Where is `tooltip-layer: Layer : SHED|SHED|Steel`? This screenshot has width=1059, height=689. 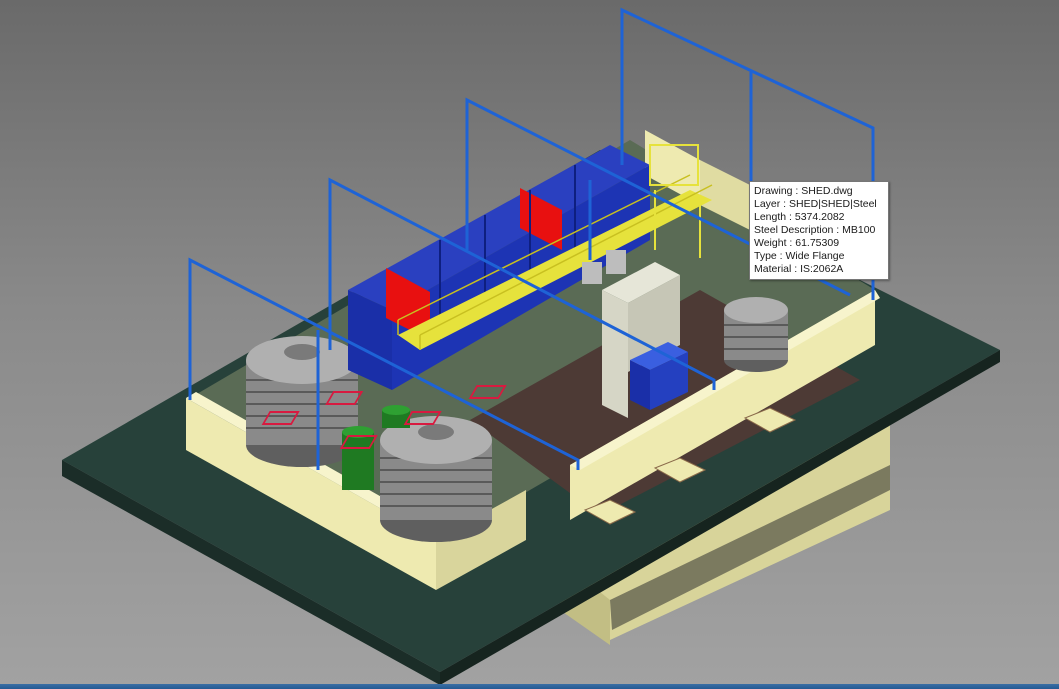
tooltip-layer: Layer : SHED|SHED|Steel is located at coordinates (815, 204).